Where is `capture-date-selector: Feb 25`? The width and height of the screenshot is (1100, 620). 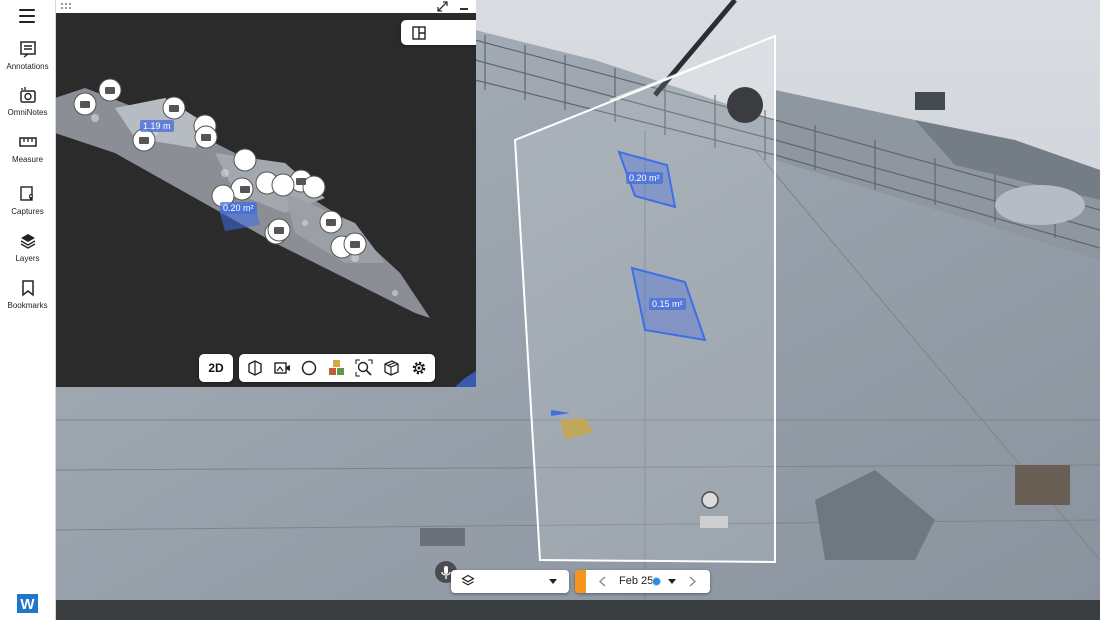
capture-date-selector: Feb 25 is located at coordinates (642, 581).